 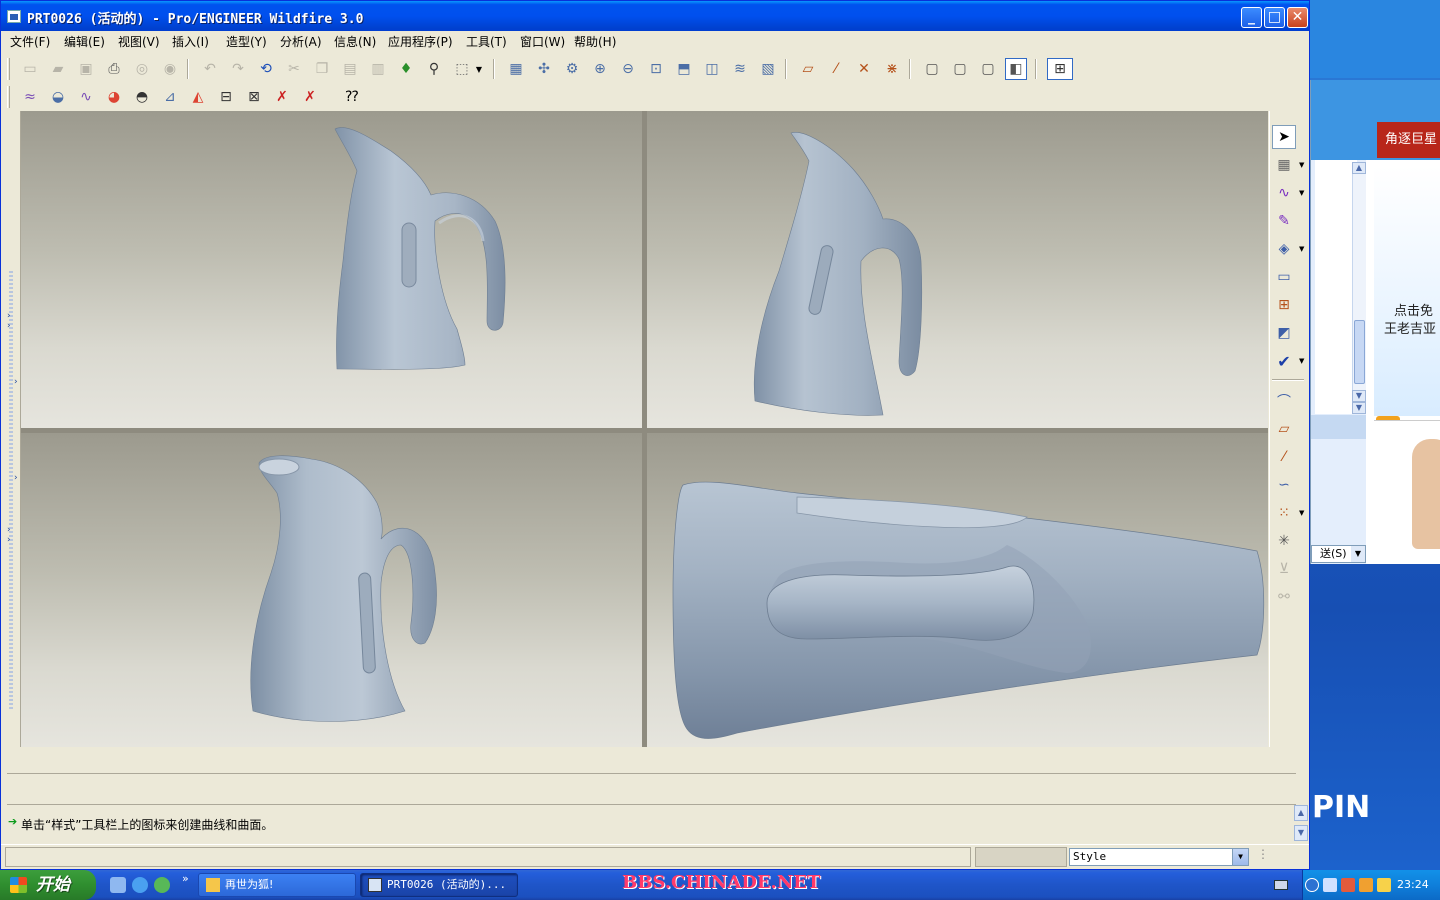 What do you see at coordinates (1359, 288) in the screenshot?
I see `browser-scrollbar` at bounding box center [1359, 288].